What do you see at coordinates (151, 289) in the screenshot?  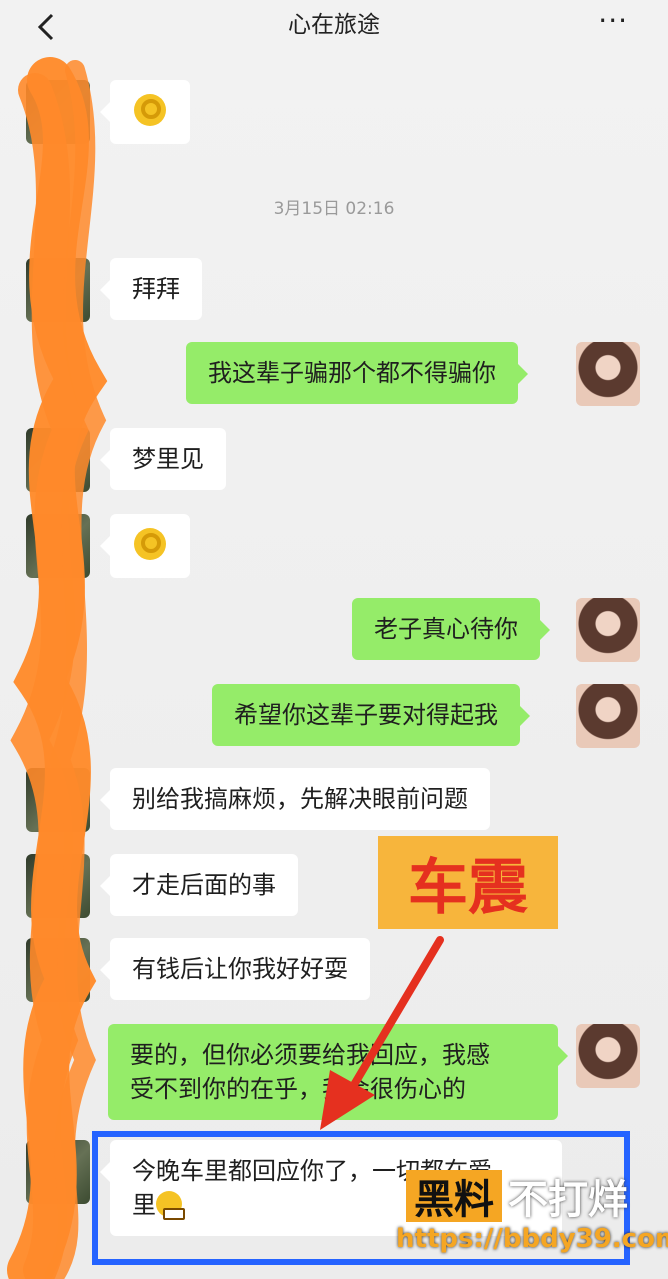 I see `message-bubble: 拜拜` at bounding box center [151, 289].